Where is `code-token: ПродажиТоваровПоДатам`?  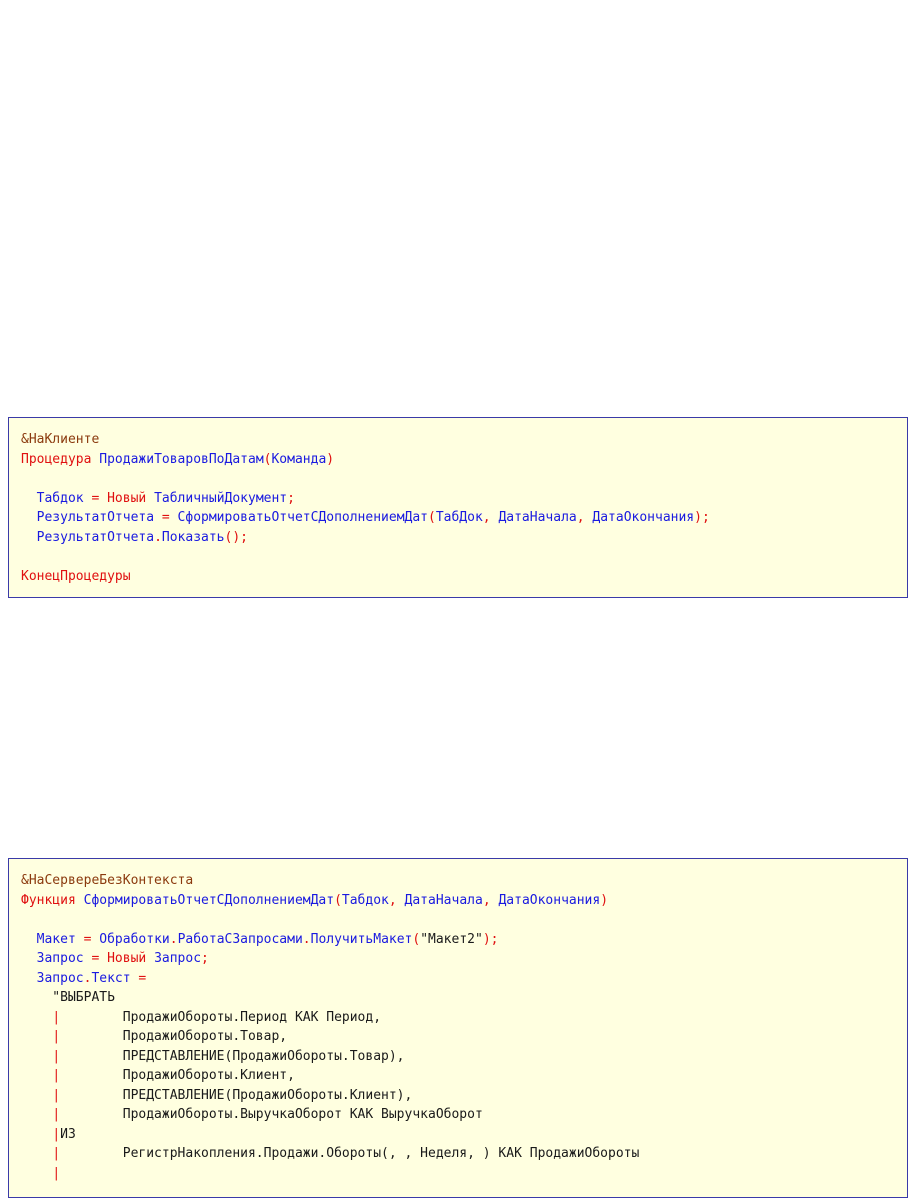 code-token: ПродажиТоваровПоДатам is located at coordinates (181, 459).